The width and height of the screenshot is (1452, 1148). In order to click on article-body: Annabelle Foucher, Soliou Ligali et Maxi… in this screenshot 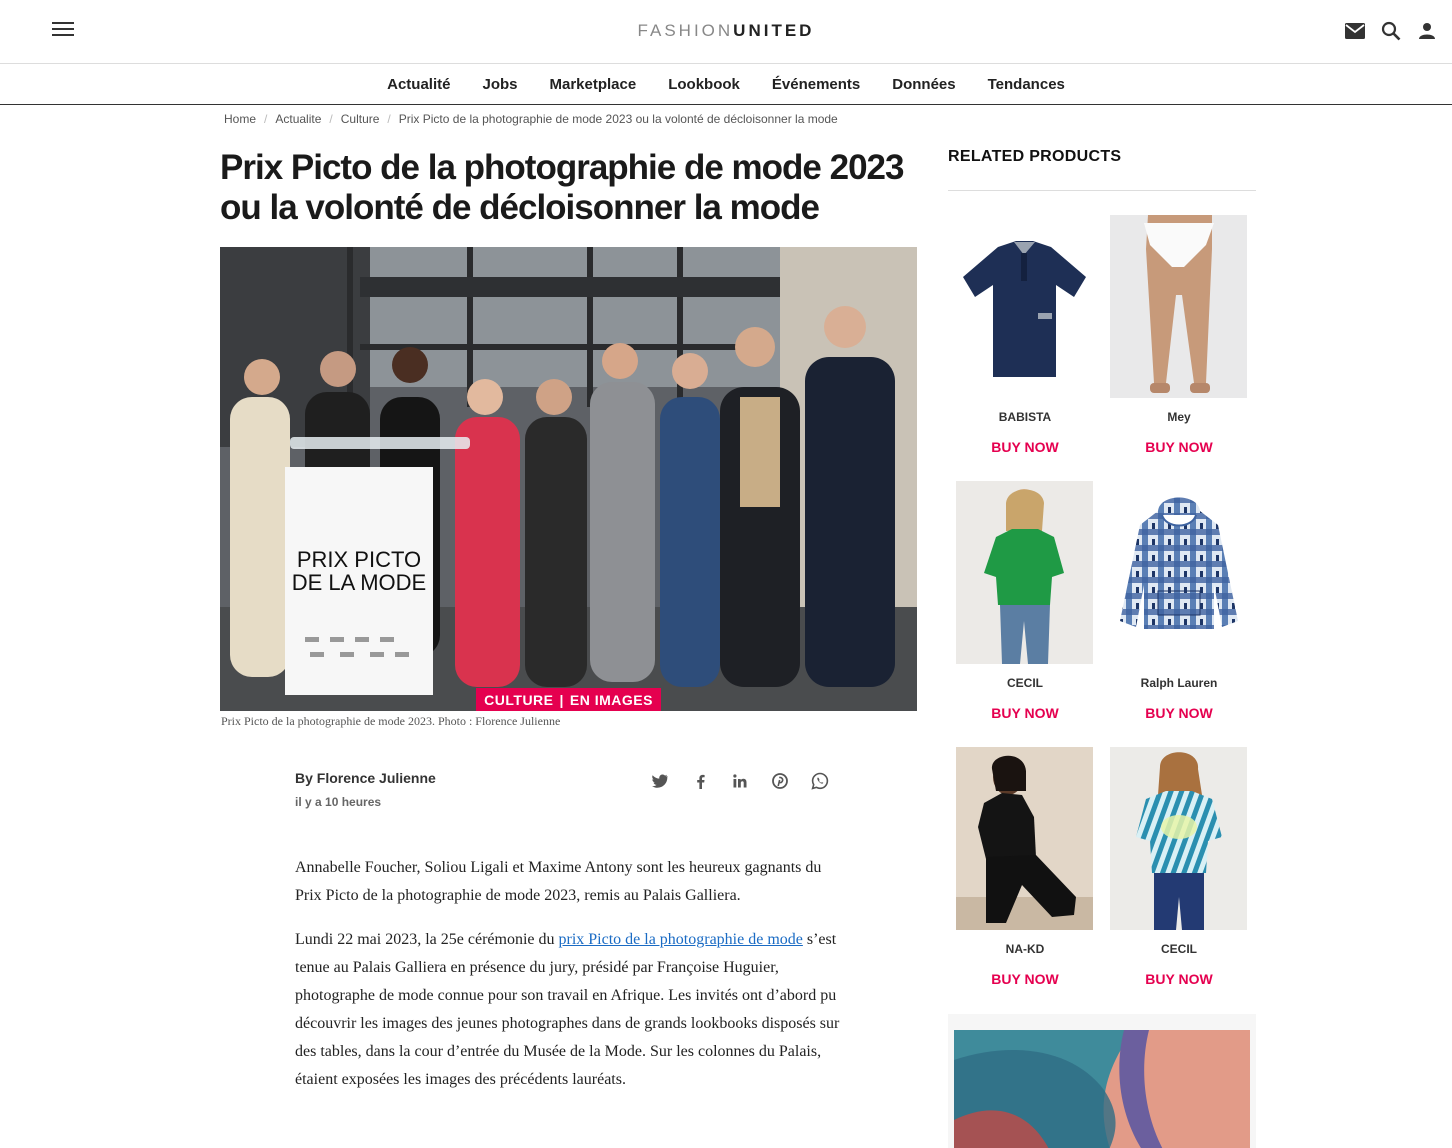, I will do `click(570, 982)`.